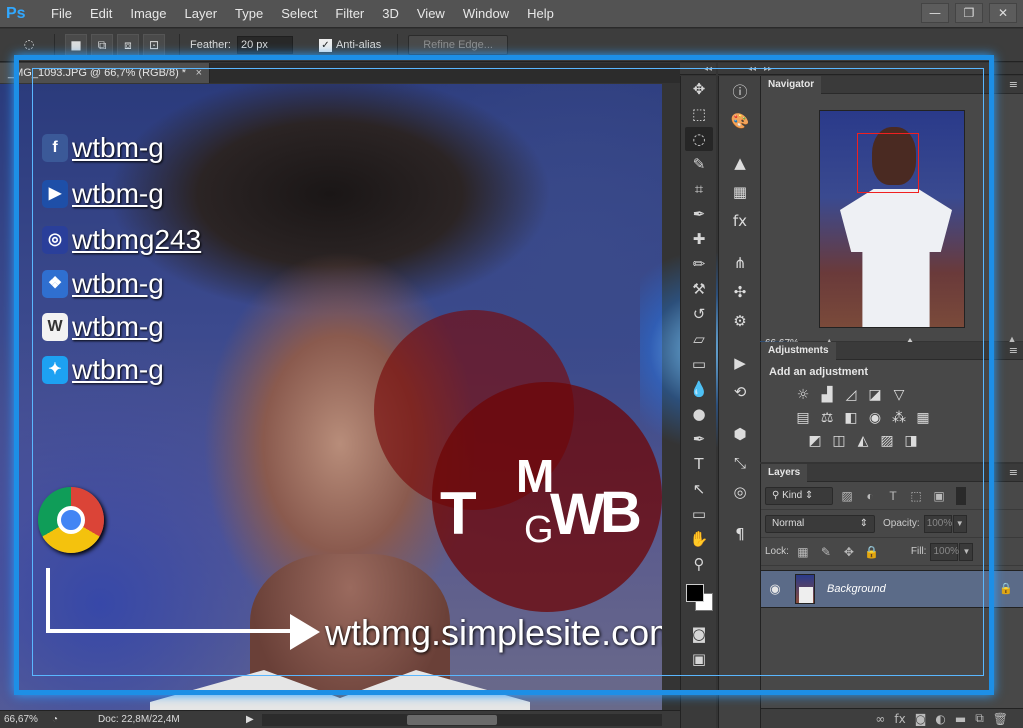 This screenshot has width=1023, height=728. I want to click on social-link-windows: ❖ wtbm-g, so click(103, 284).